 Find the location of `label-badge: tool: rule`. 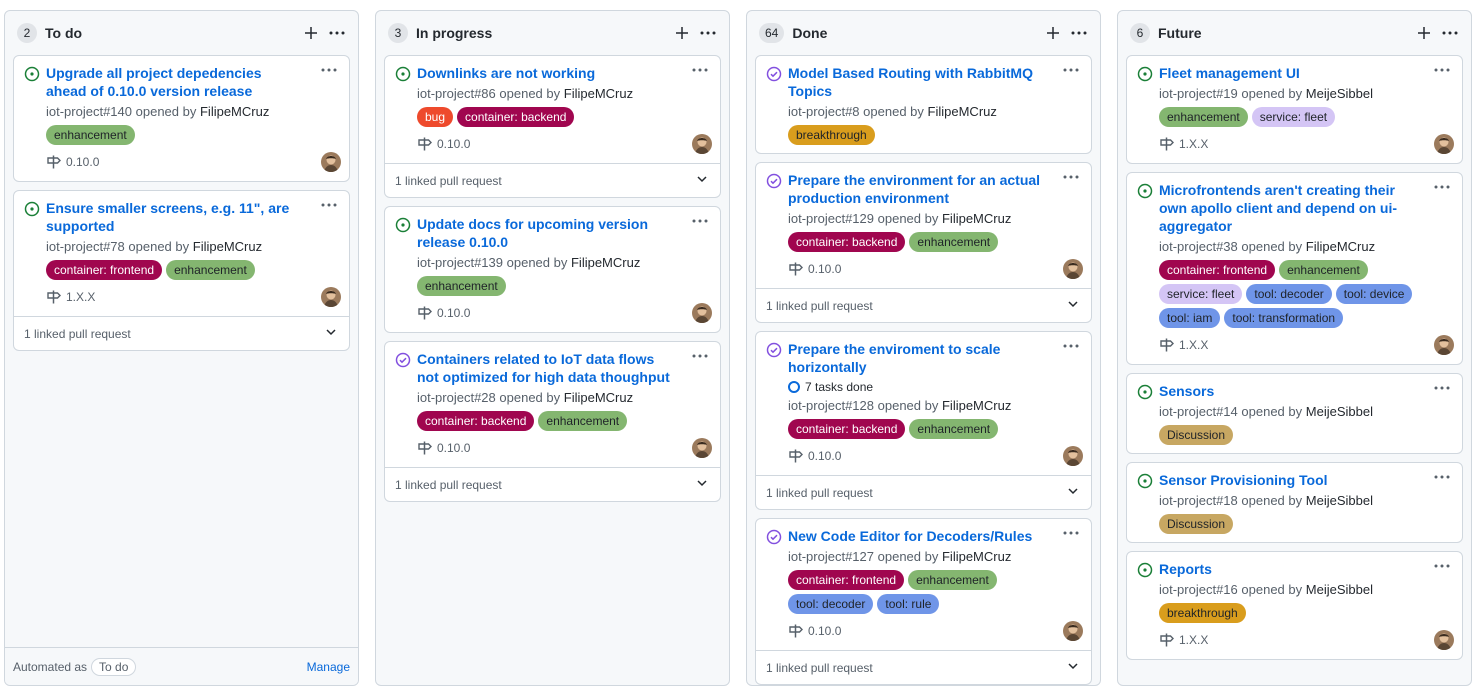

label-badge: tool: rule is located at coordinates (908, 604).